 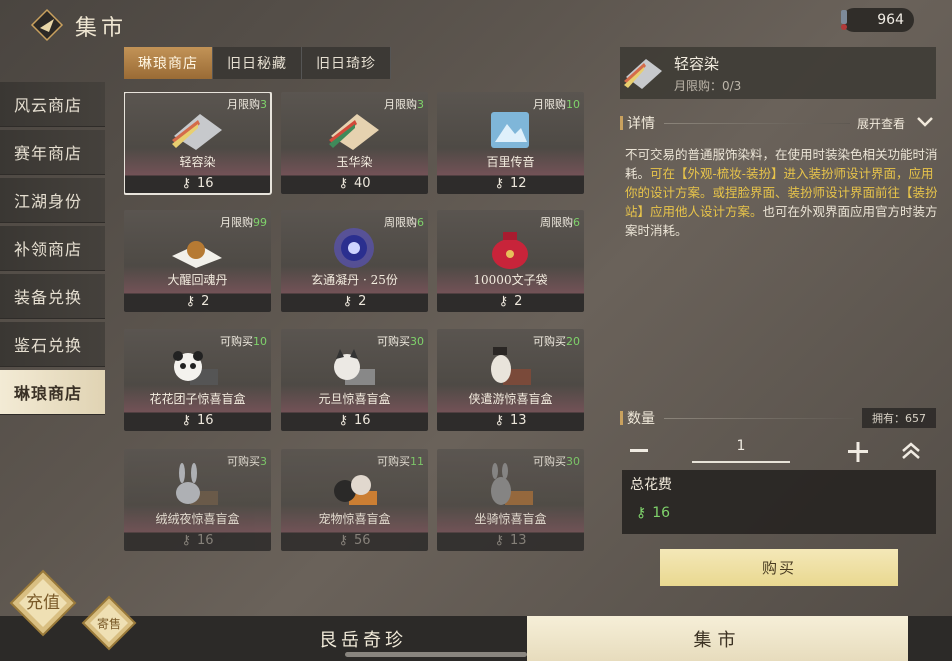 I want to click on expand-link: 展开查看, so click(x=881, y=123).